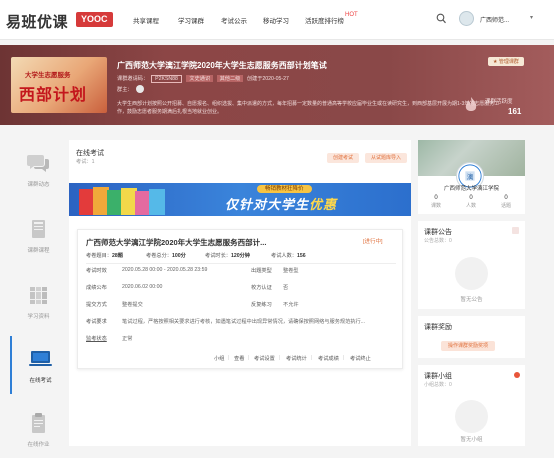 The image size is (554, 458). What do you see at coordinates (219, 358) in the screenshot?
I see `action-group: 小组` at bounding box center [219, 358].